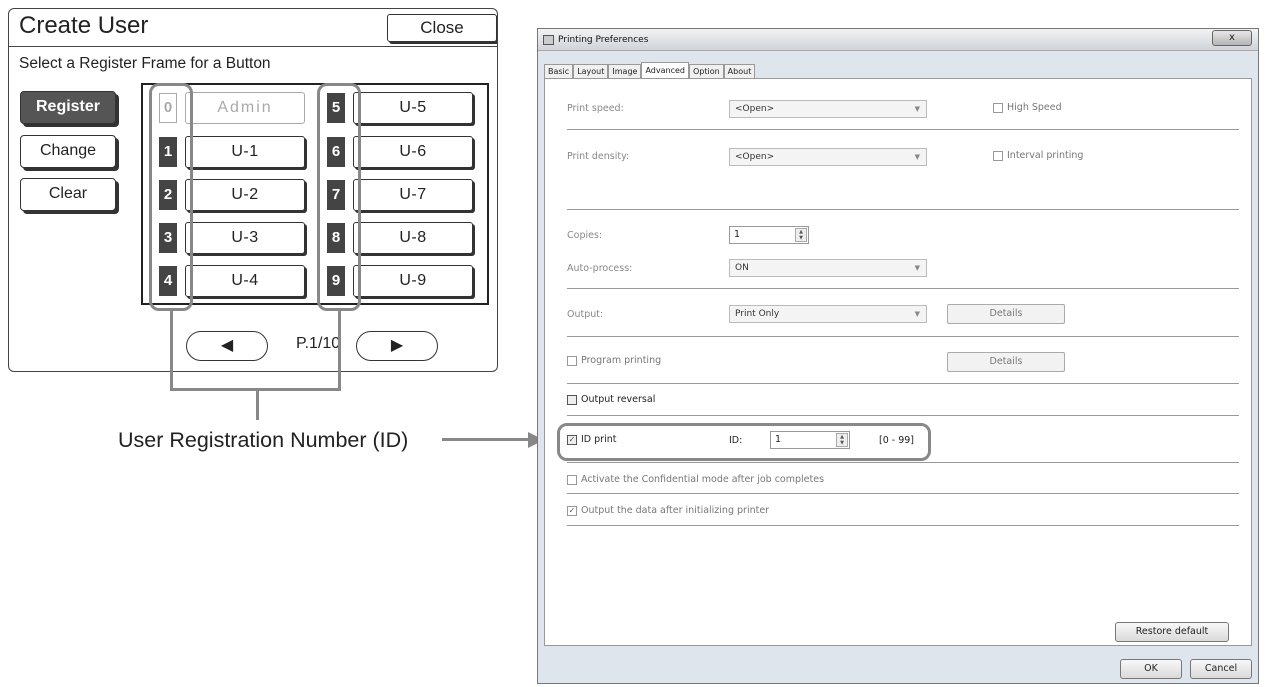 Image resolution: width=1267 pixels, height=687 pixels. I want to click on print-density-value: <Open>, so click(755, 157).